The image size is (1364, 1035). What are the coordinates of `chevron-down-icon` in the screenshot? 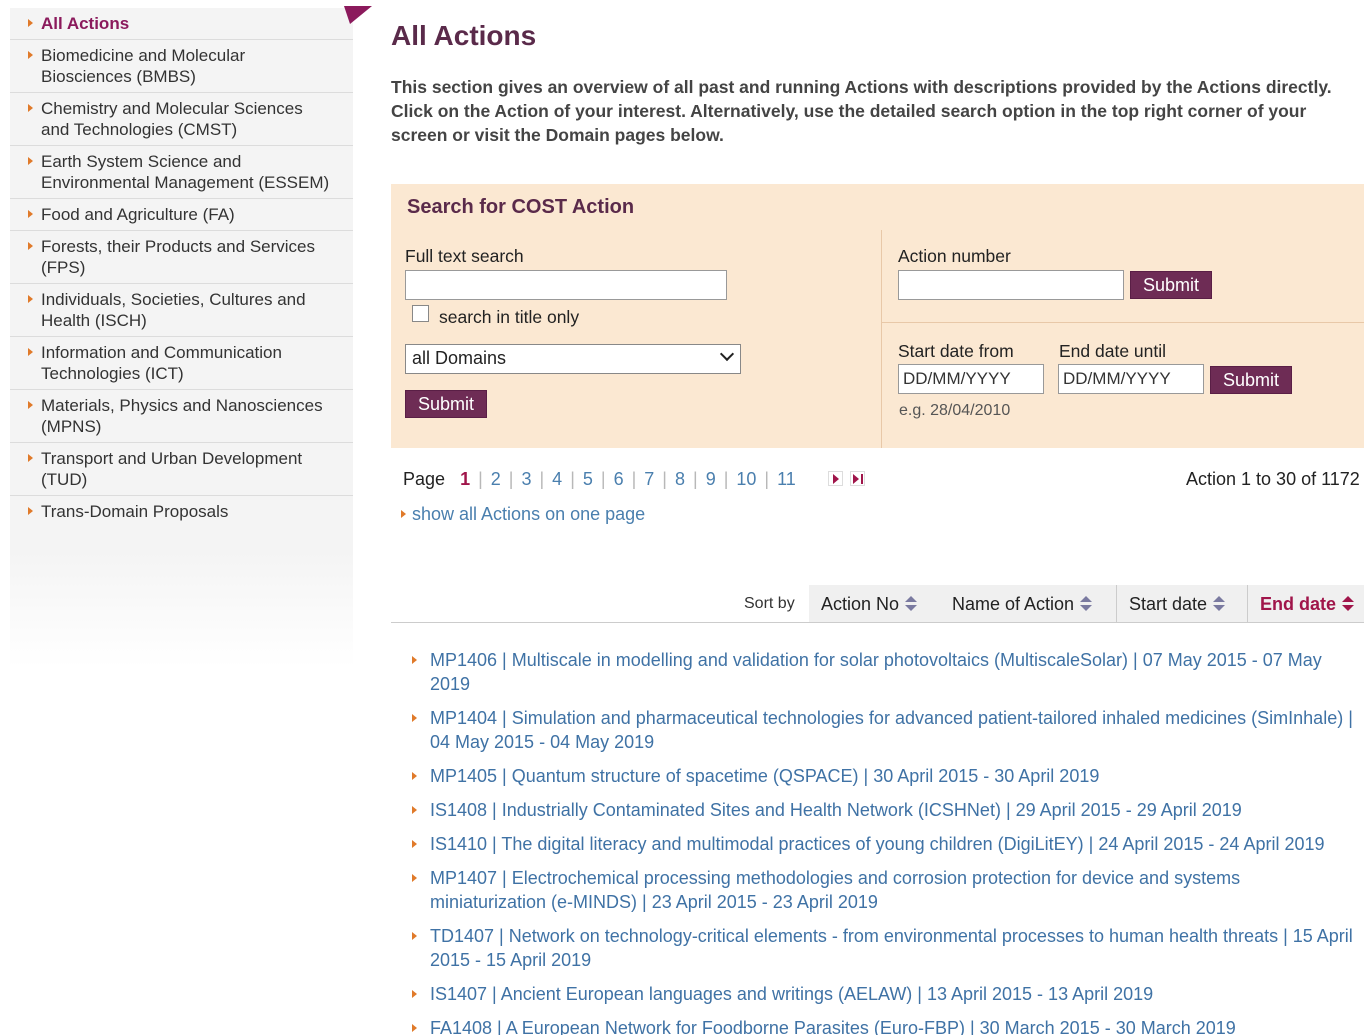 It's located at (727, 354).